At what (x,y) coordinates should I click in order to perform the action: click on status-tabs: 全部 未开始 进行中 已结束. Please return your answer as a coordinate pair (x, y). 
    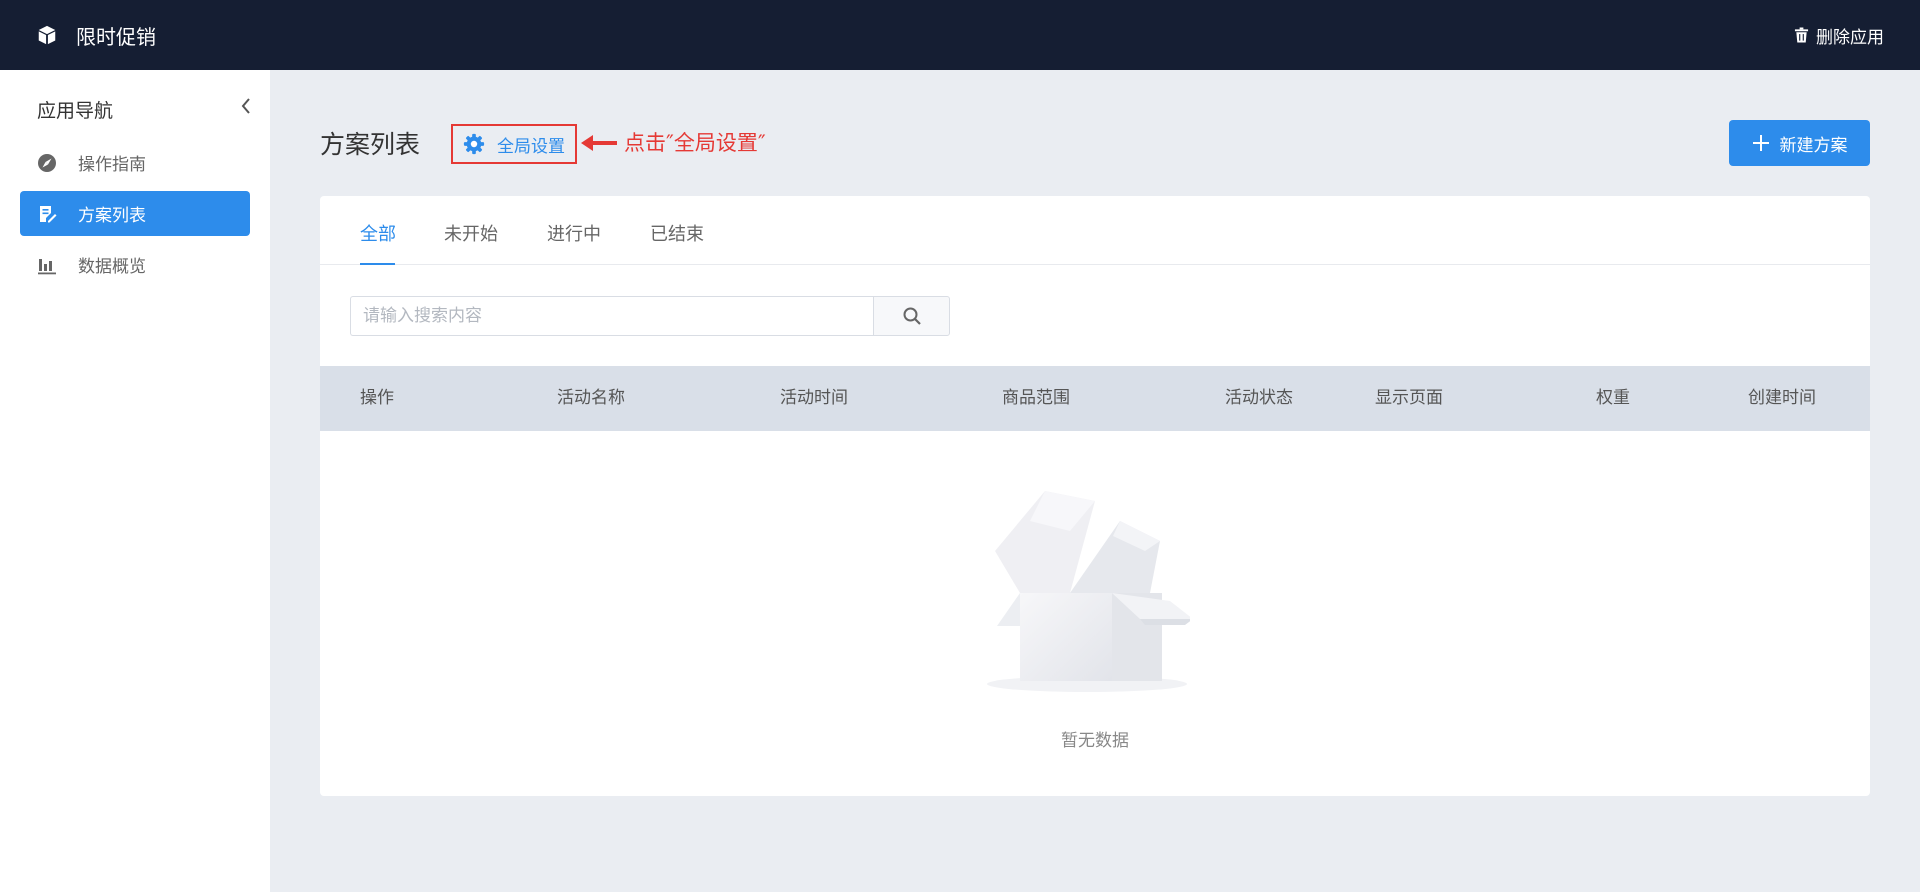
    Looking at the image, I should click on (1095, 230).